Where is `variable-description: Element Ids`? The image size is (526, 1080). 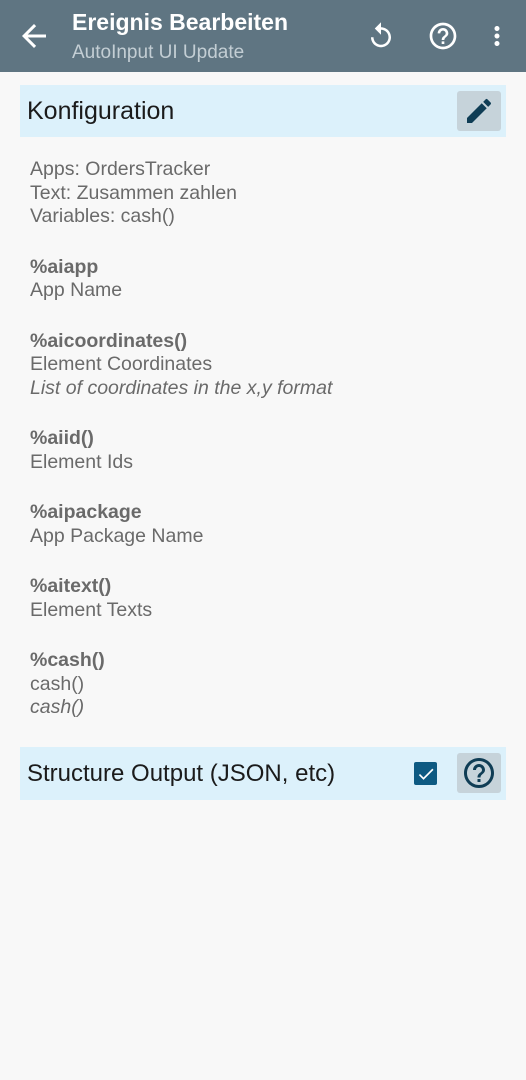 variable-description: Element Ids is located at coordinates (81, 461).